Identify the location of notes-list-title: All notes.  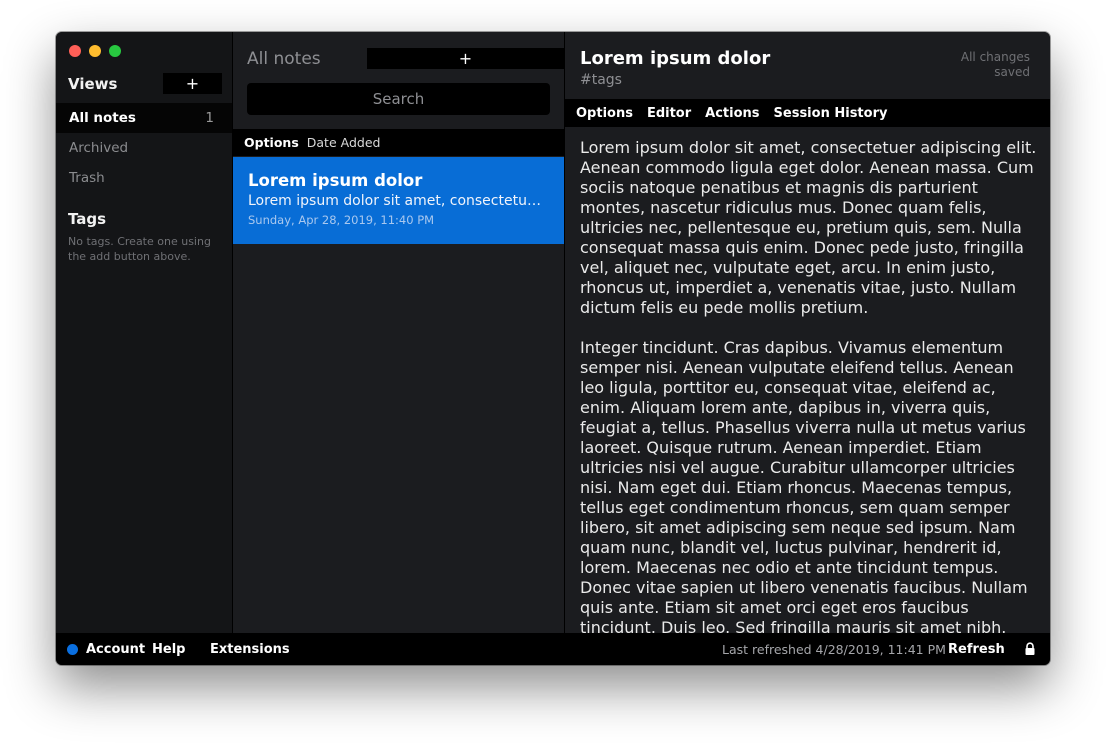
(284, 59).